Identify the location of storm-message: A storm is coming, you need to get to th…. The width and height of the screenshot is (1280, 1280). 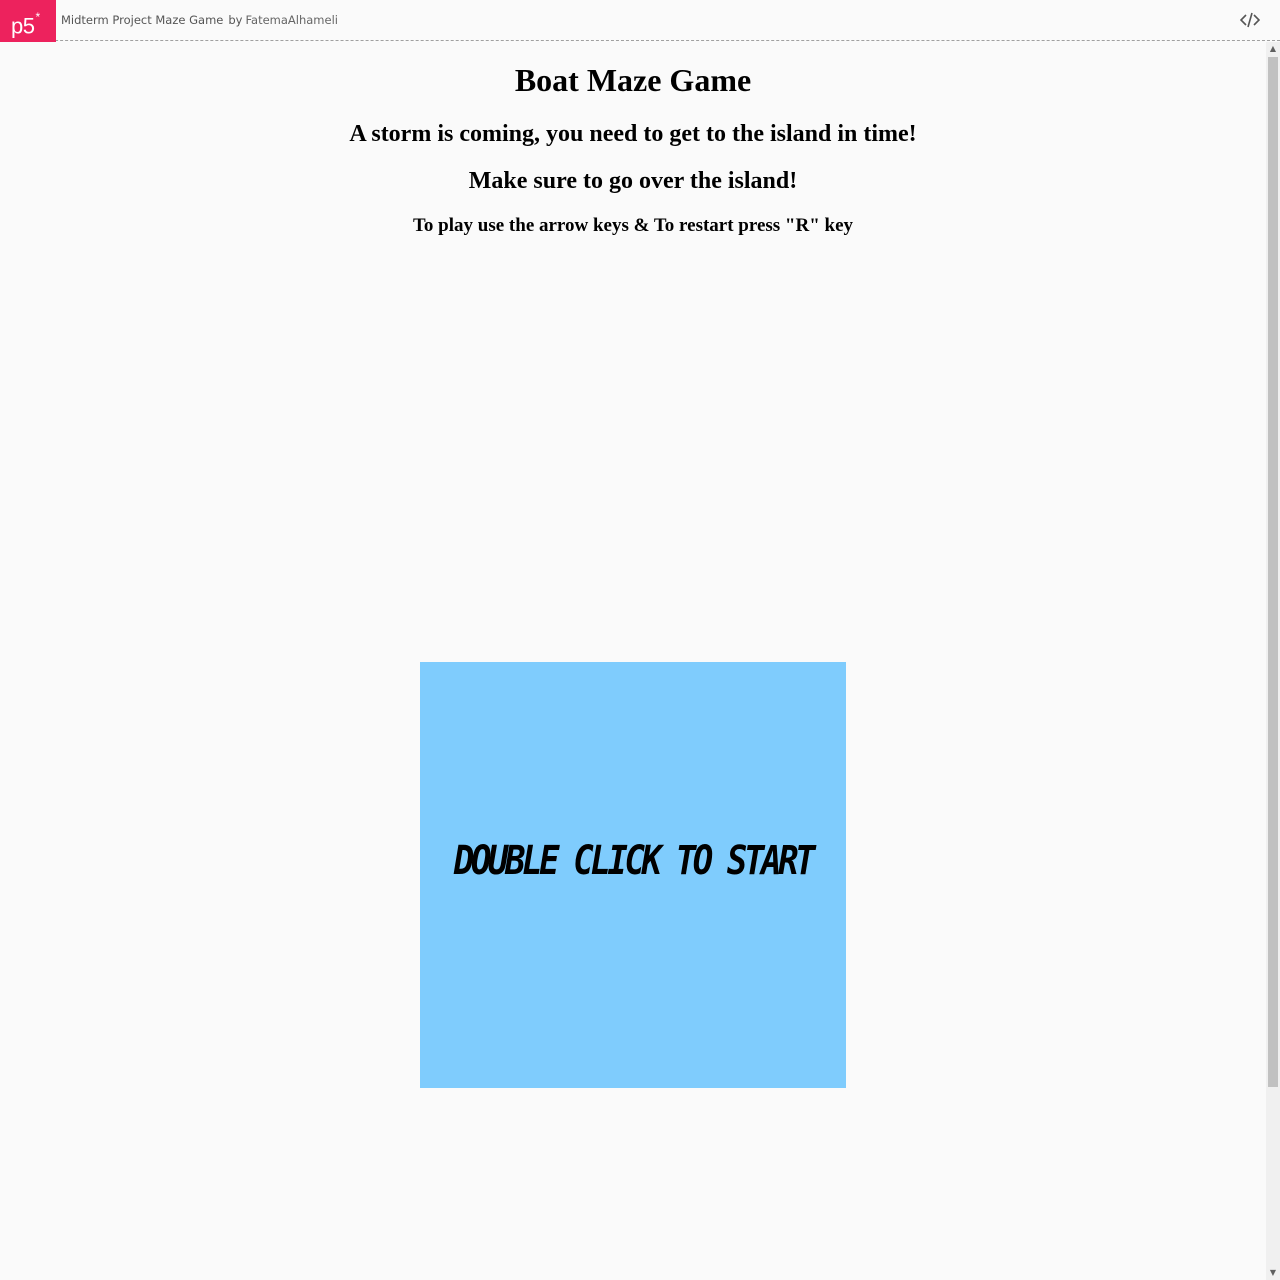
(633, 134).